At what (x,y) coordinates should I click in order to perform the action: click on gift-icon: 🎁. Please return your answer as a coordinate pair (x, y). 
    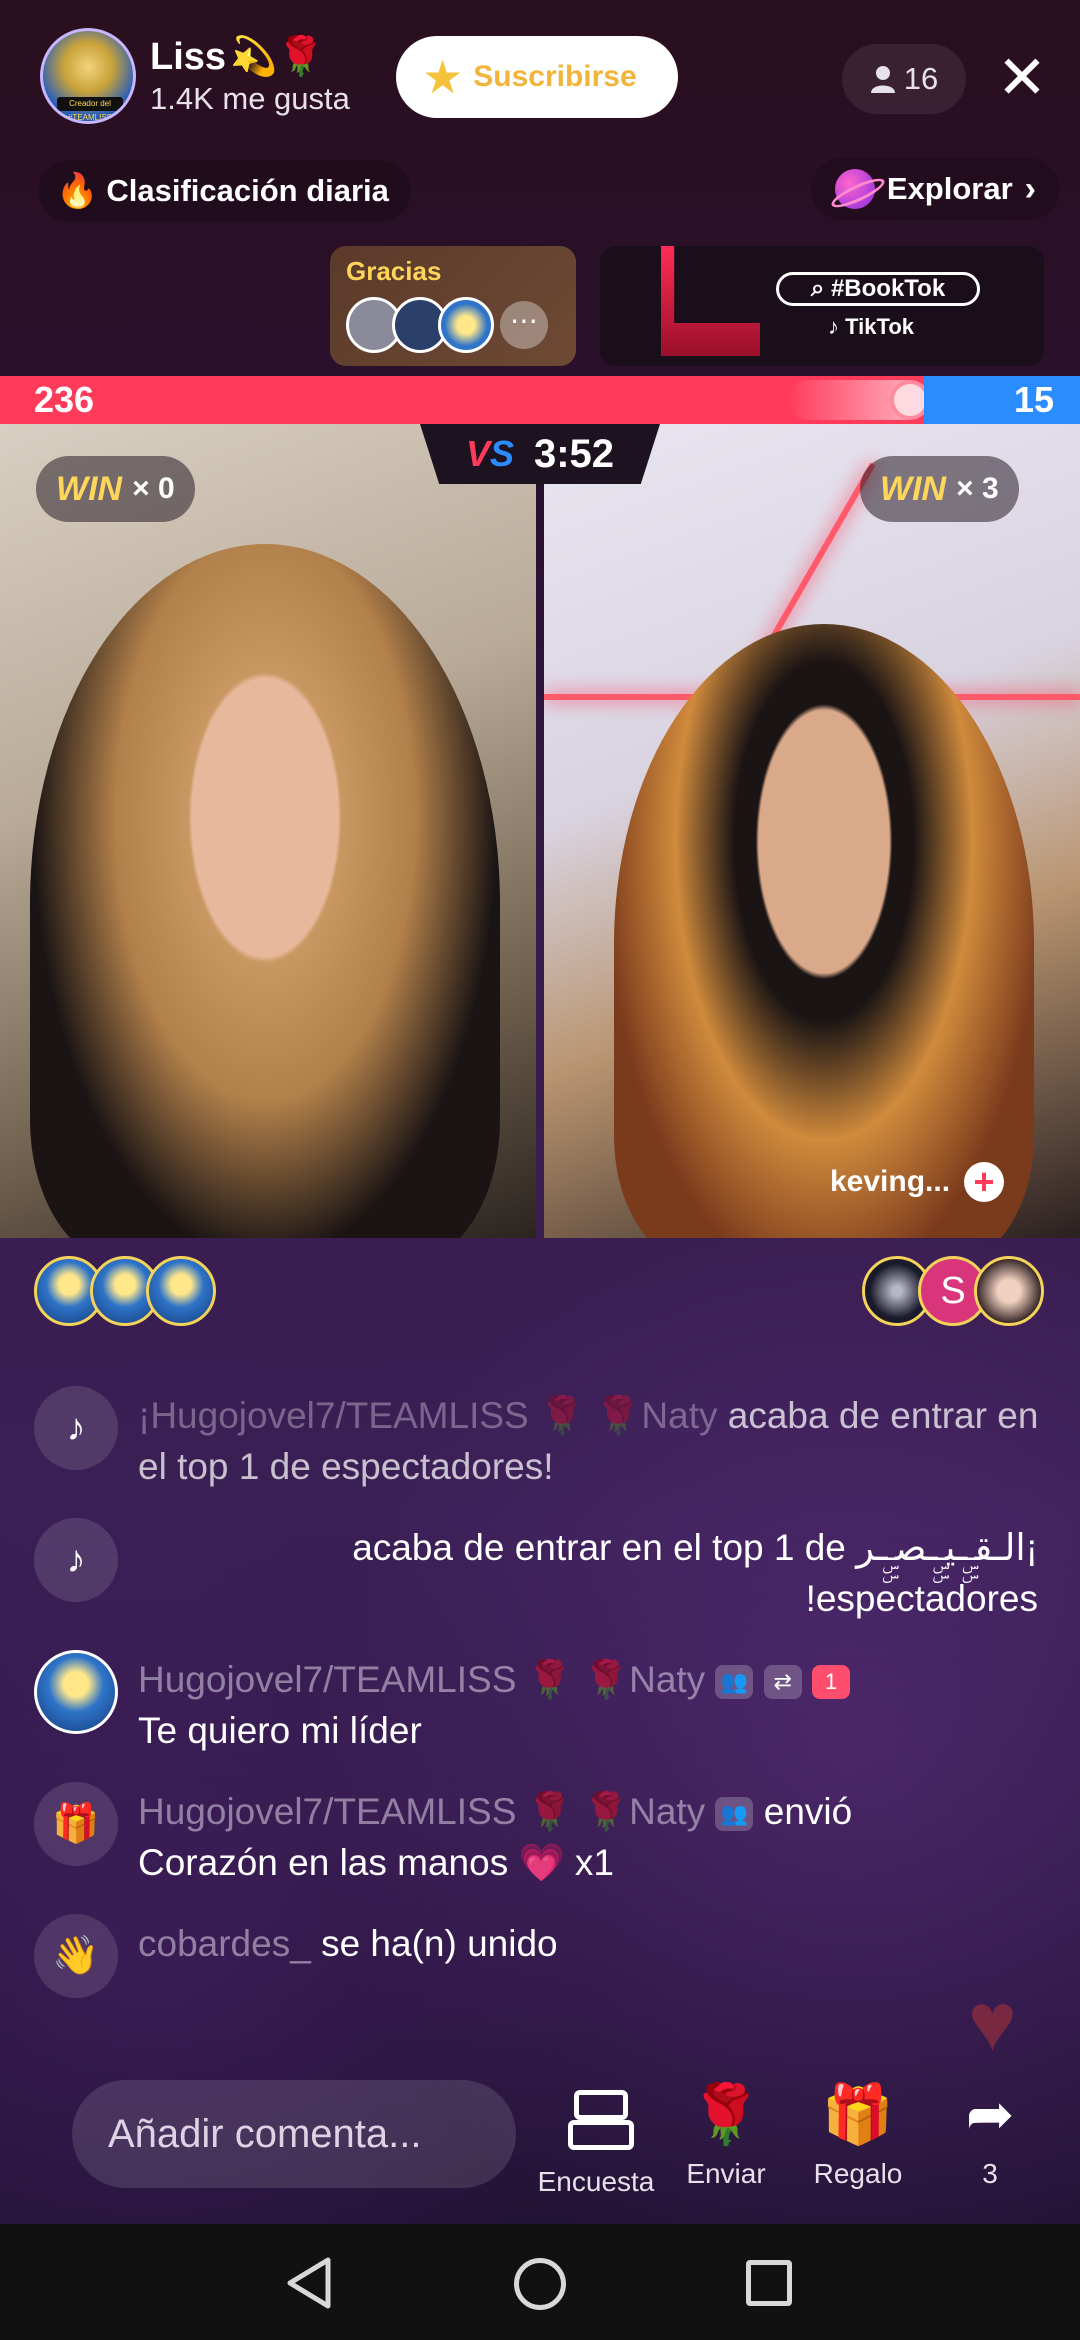
    Looking at the image, I should click on (76, 1824).